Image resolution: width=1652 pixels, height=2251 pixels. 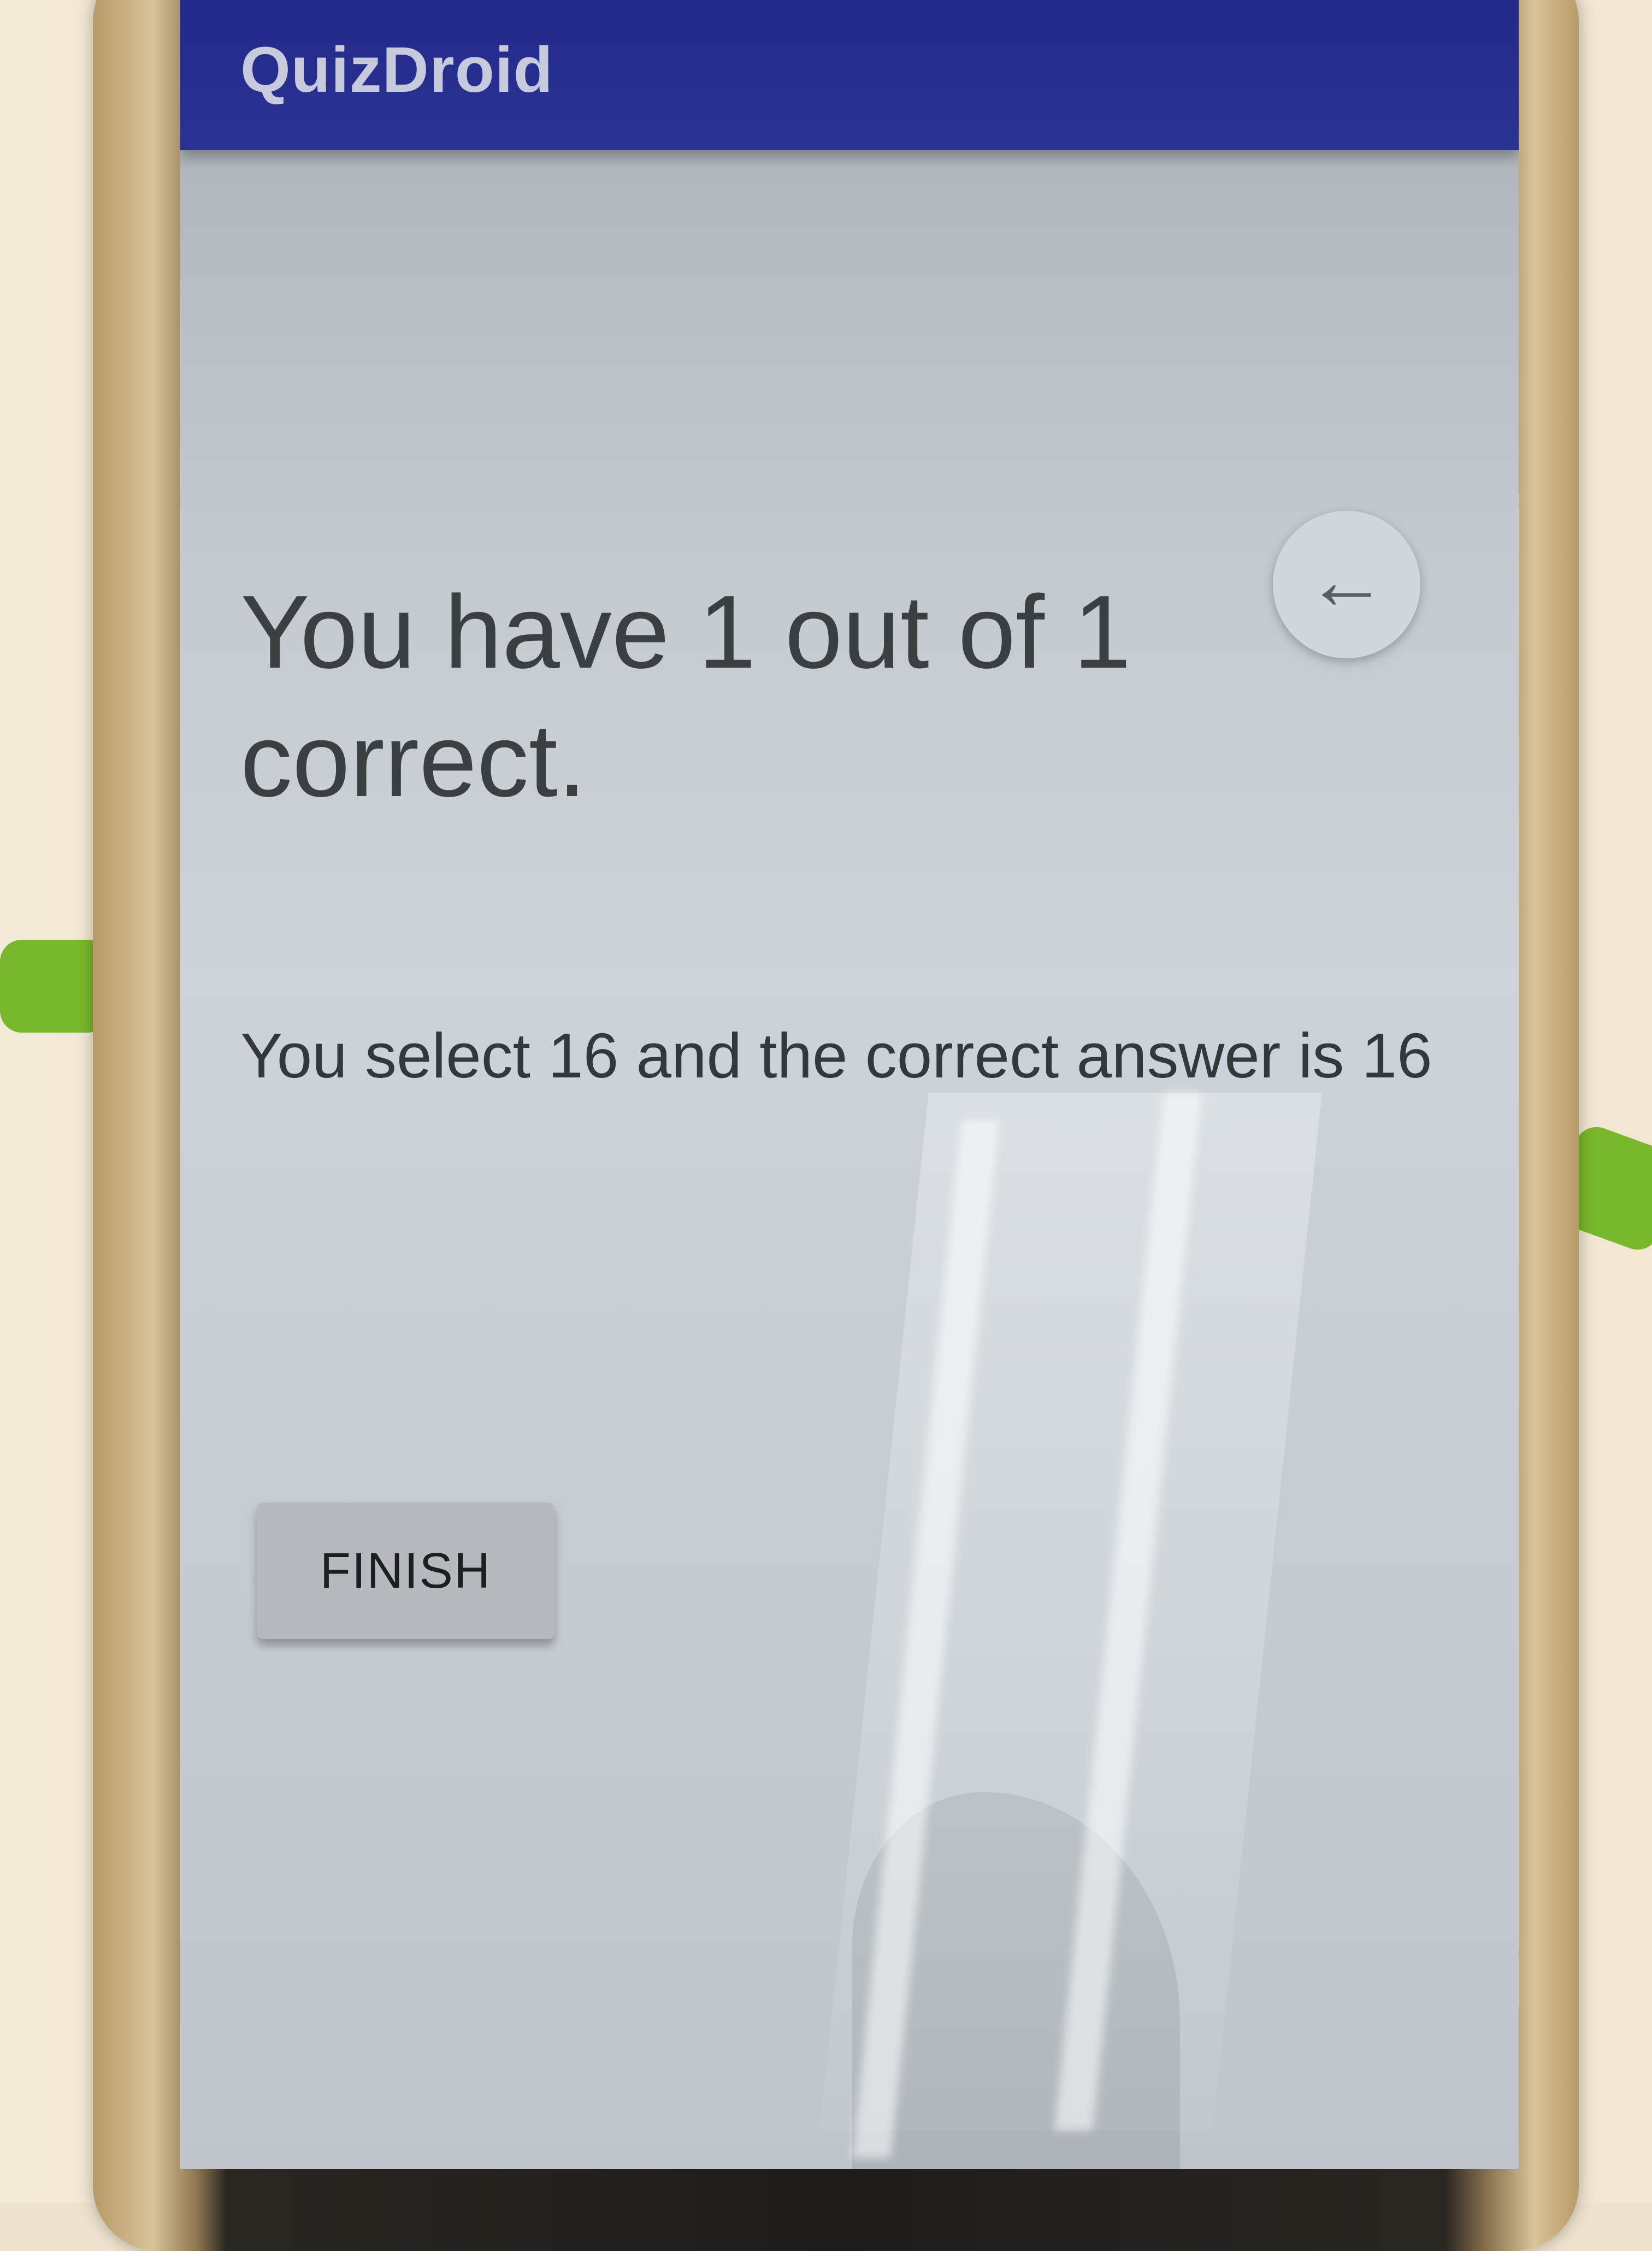 What do you see at coordinates (685, 696) in the screenshot?
I see `score-text: You have 1 out of 1 correct.` at bounding box center [685, 696].